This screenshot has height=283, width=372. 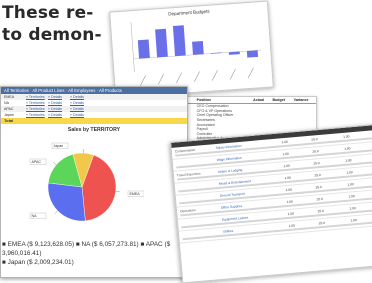 I want to click on budget-bar-chart, so click(x=192, y=51).